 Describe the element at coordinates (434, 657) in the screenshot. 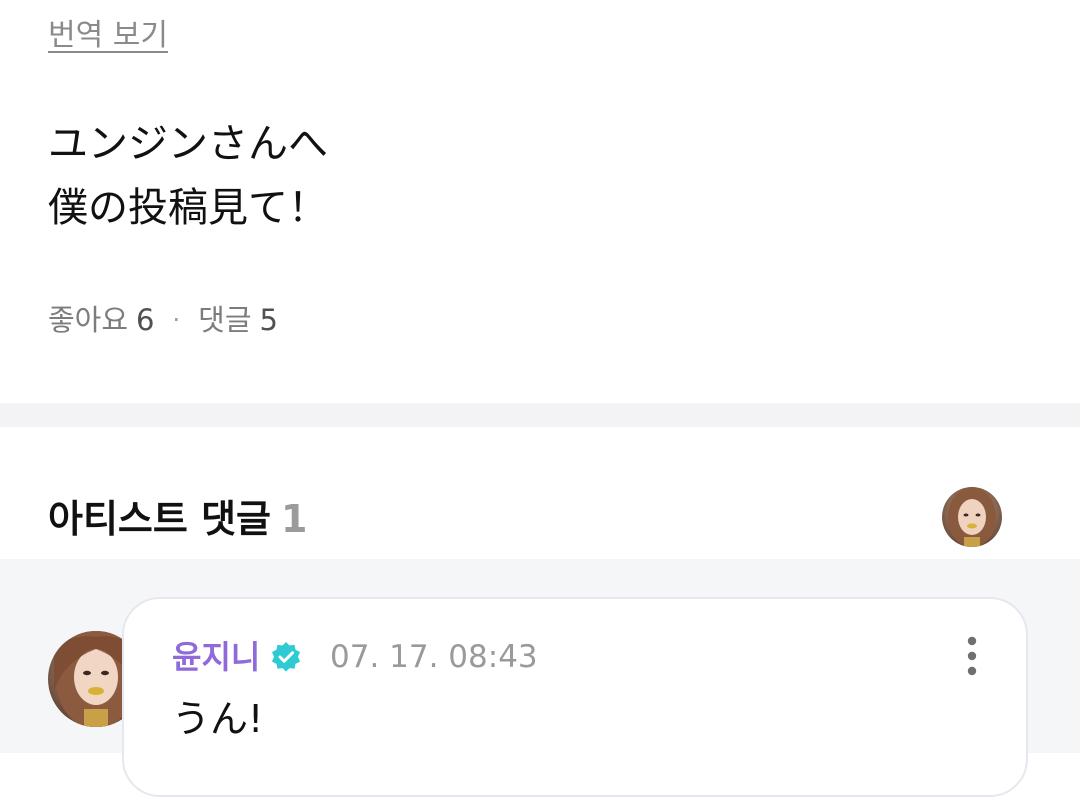

I see `comment-timestamp: 07. 17. 08:43` at that location.